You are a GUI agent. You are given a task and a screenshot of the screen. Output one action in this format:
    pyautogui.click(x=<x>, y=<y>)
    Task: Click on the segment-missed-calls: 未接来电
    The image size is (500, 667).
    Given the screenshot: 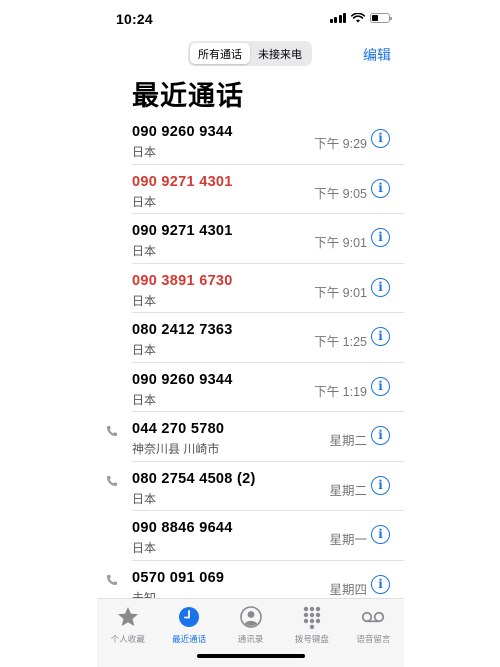 What is the action you would take?
    pyautogui.click(x=280, y=53)
    